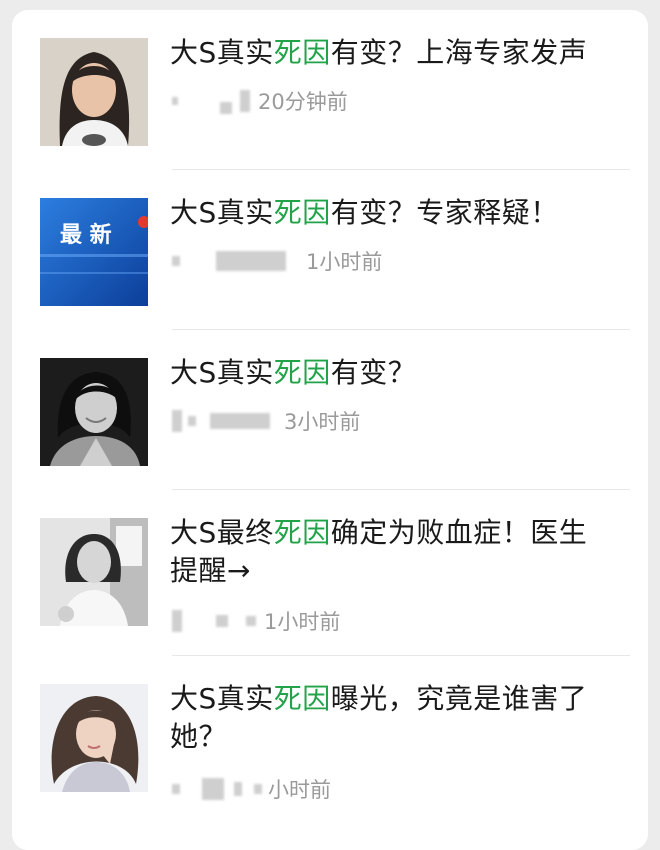 This screenshot has width=660, height=850. Describe the element at coordinates (222, 532) in the screenshot. I see `title-prefix: 大S最终` at that location.